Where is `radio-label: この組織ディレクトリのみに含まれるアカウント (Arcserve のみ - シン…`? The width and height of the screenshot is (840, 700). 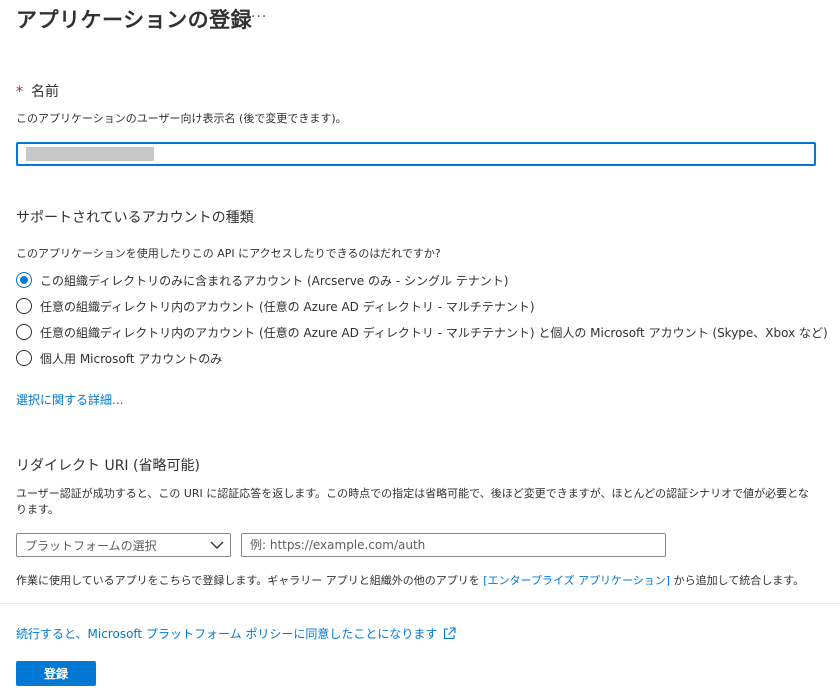 radio-label: この組織ディレクトリのみに含まれるアカウント (Arcserve のみ - シン… is located at coordinates (274, 280).